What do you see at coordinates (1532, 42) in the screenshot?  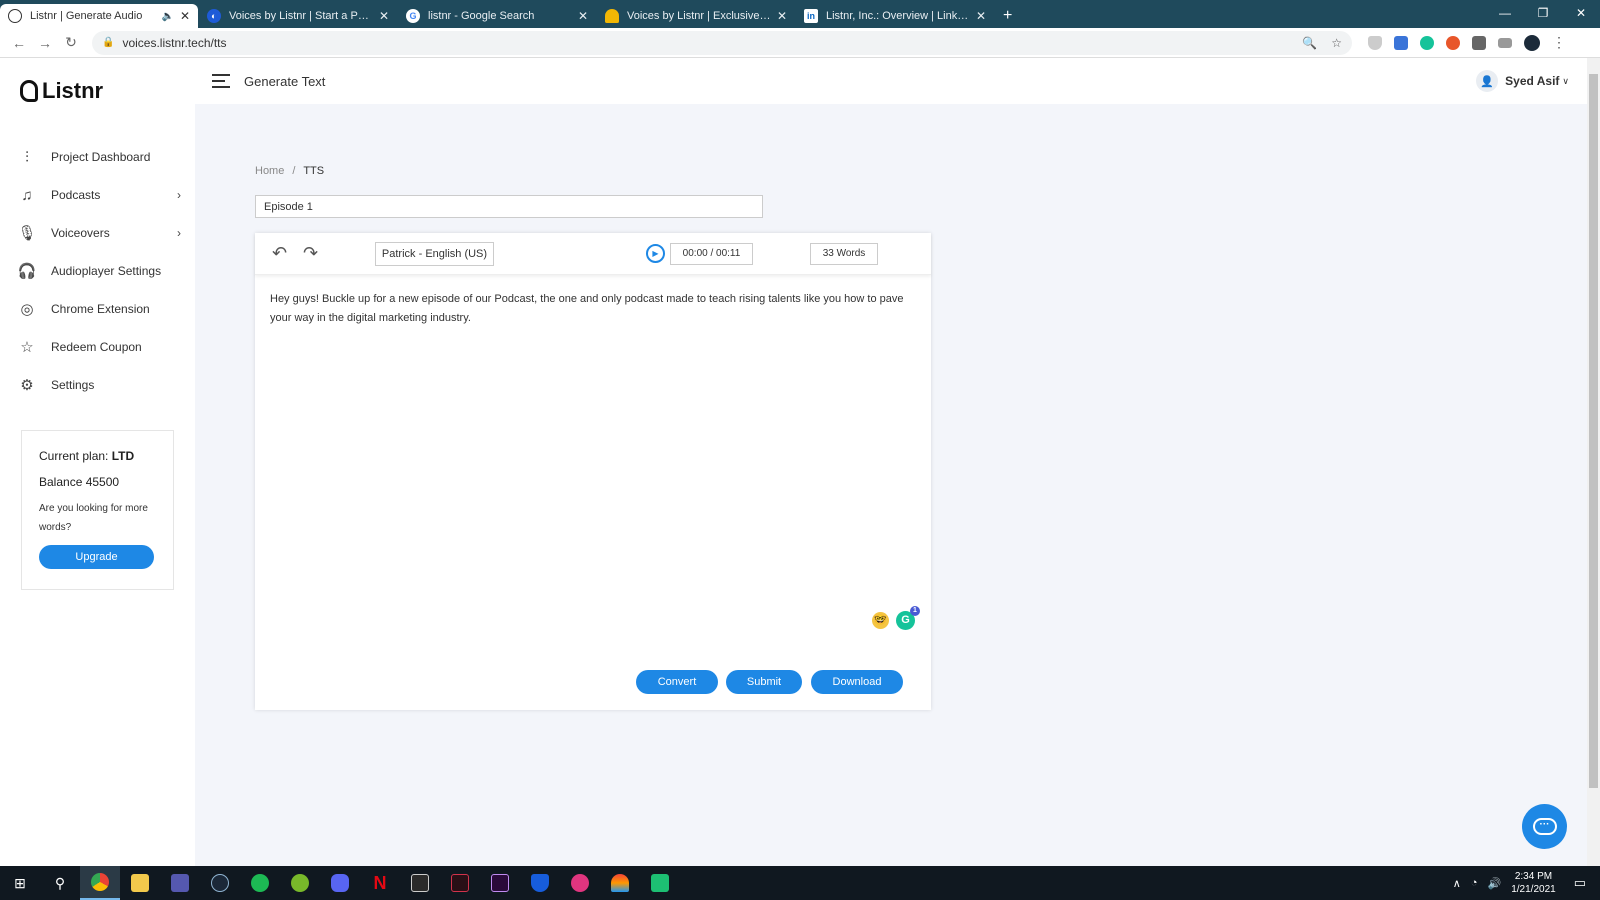 I see `profile-avatar-icon` at bounding box center [1532, 42].